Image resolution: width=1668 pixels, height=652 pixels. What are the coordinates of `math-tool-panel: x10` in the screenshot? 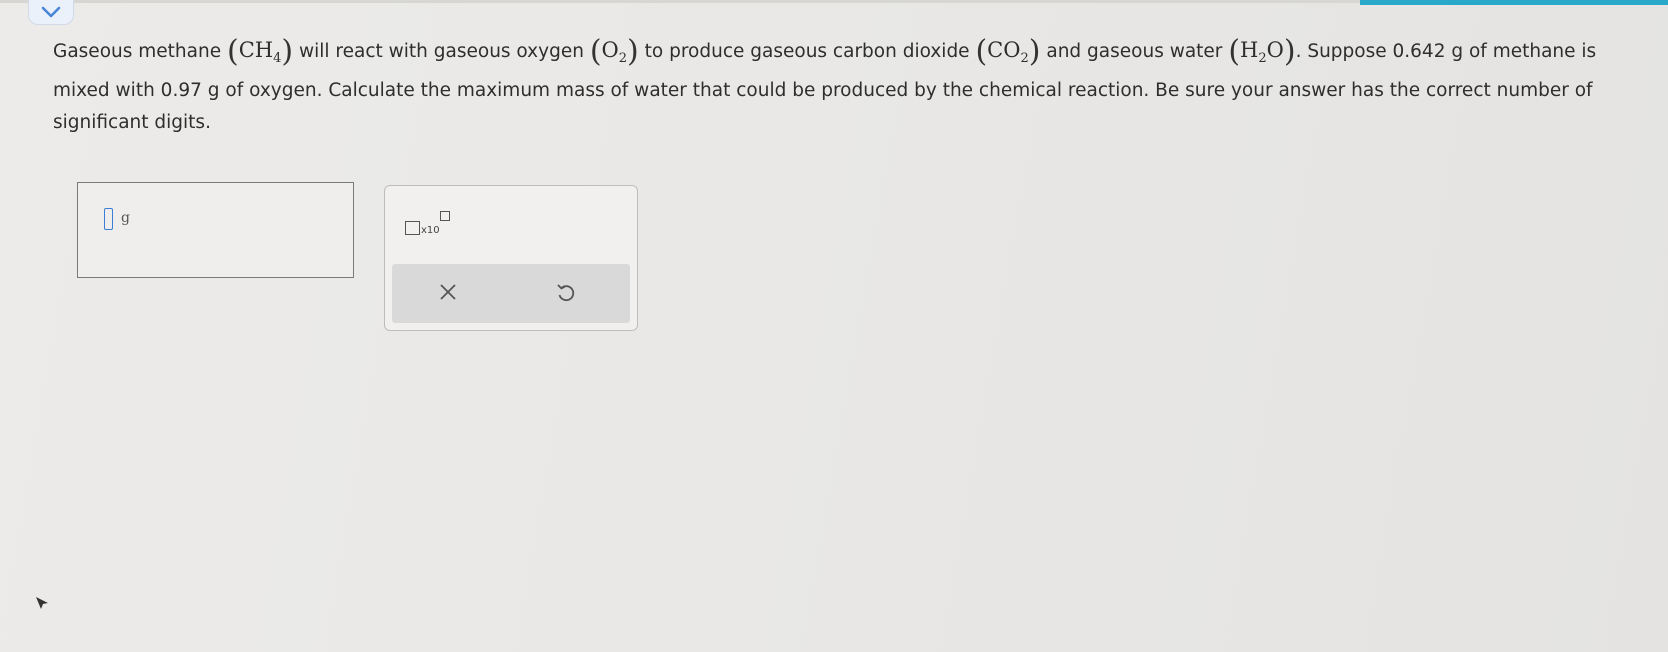 It's located at (511, 258).